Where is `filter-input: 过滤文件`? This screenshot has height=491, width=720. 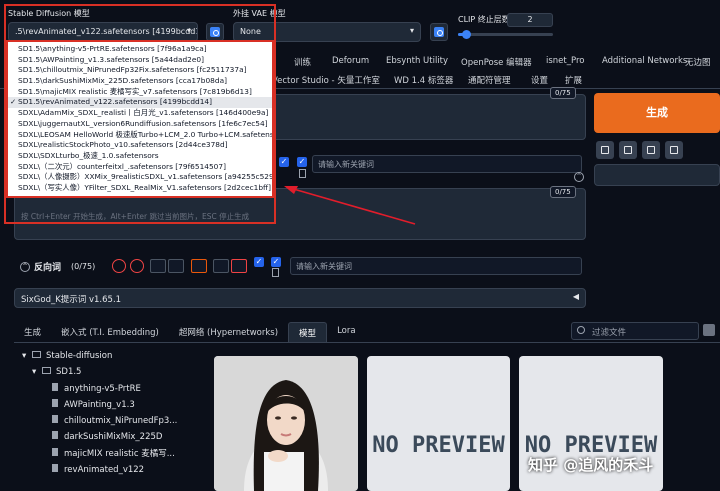
filter-input: 过滤文件 is located at coordinates (635, 331).